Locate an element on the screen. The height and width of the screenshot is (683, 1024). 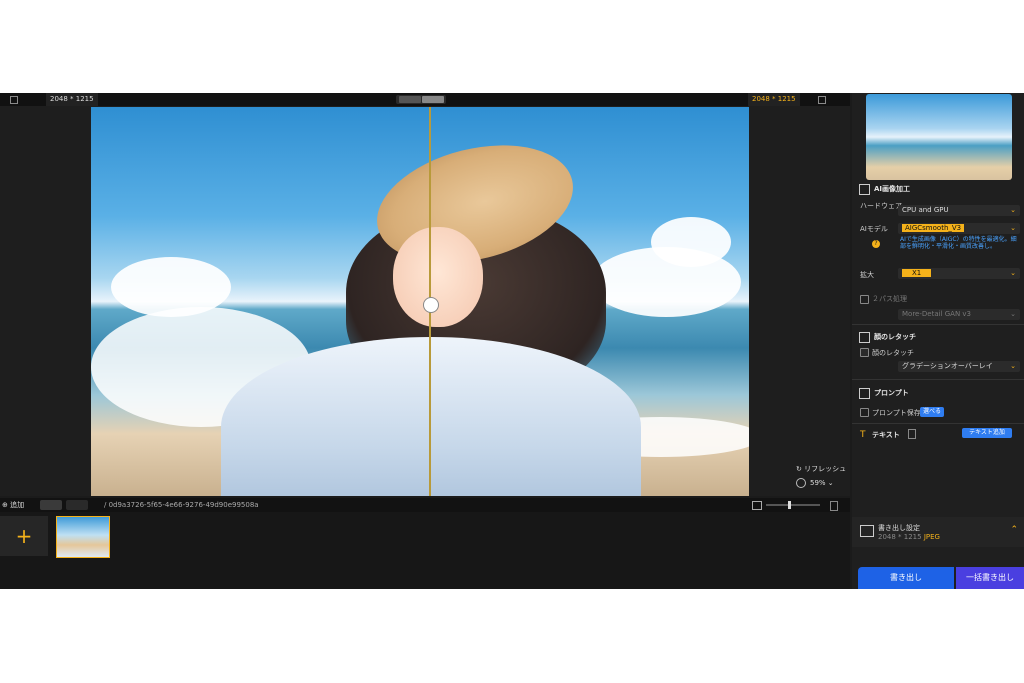
face-retouch-checkbox is located at coordinates (864, 352).